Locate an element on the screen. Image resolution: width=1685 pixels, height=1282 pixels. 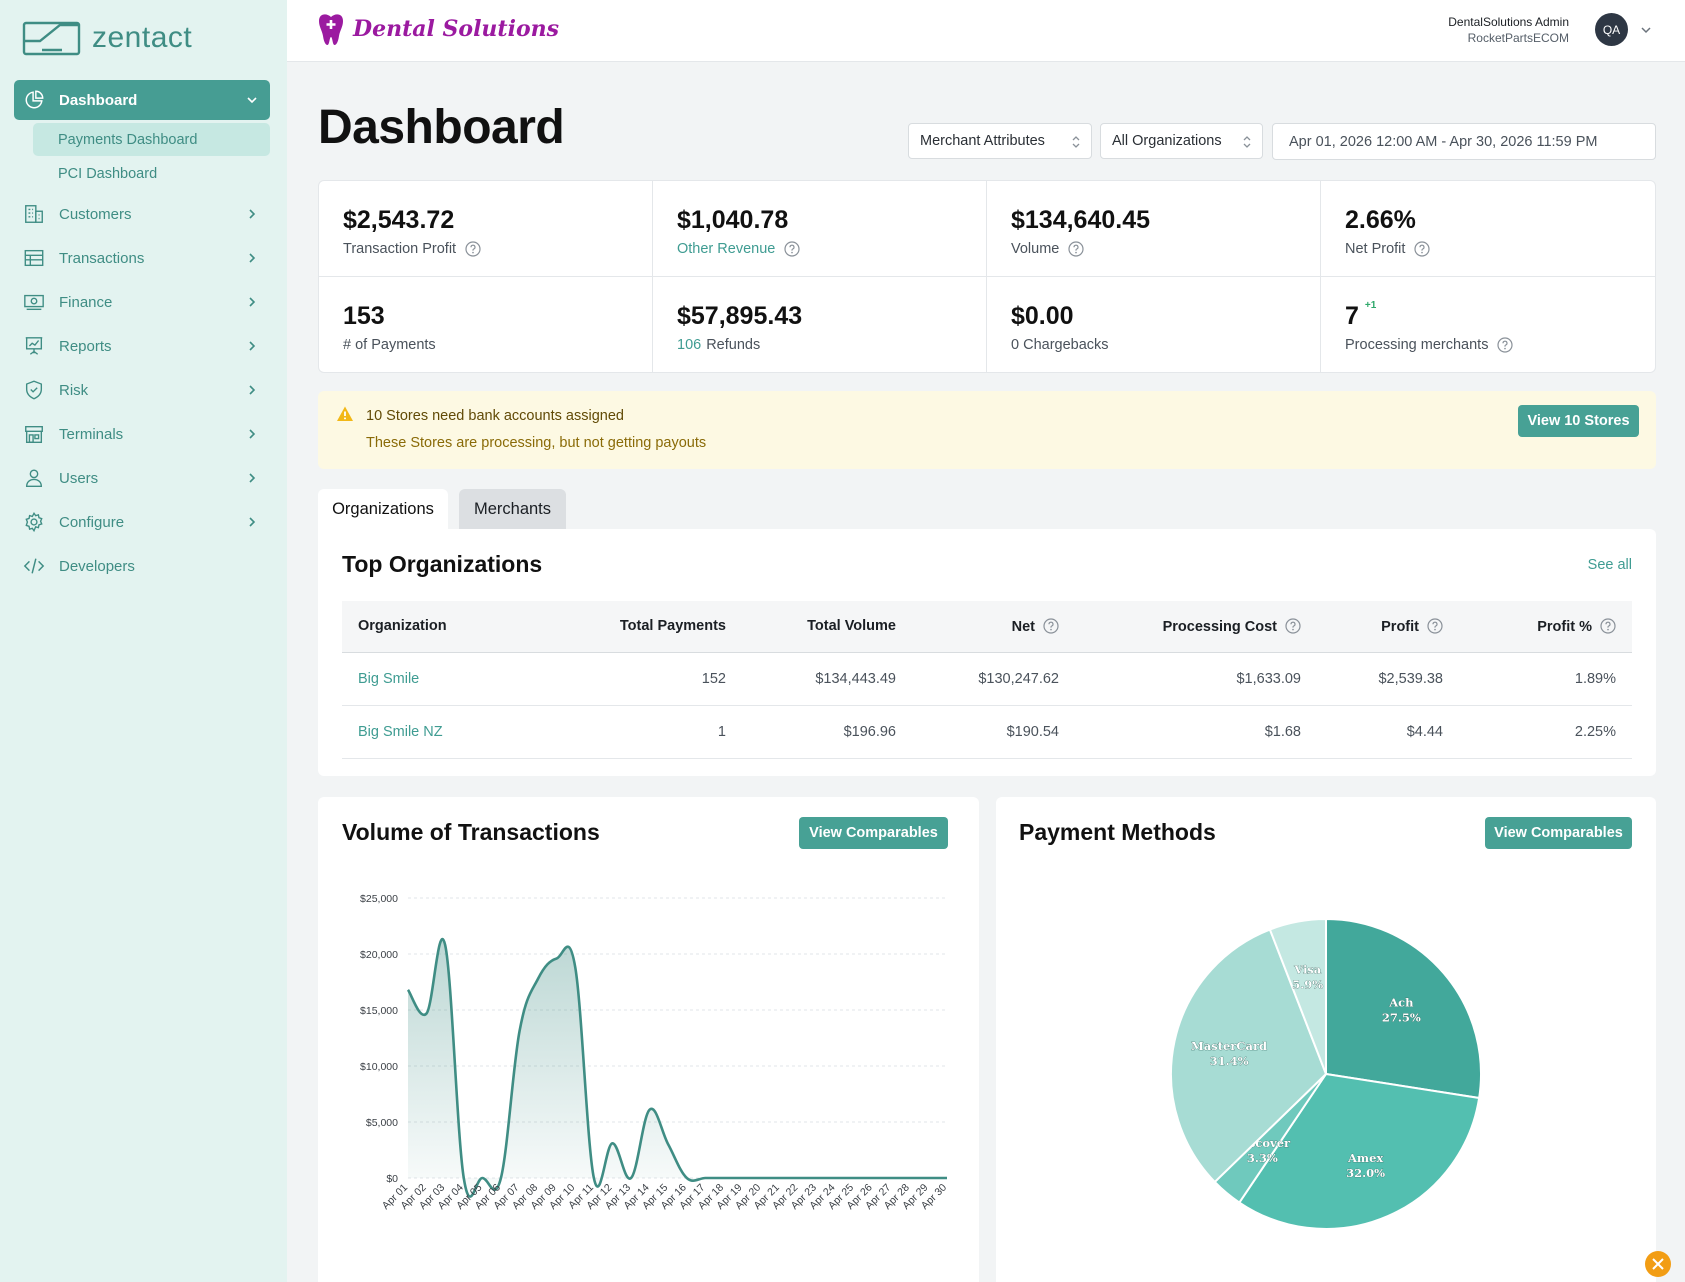
table-cell: 152 is located at coordinates (652, 679).